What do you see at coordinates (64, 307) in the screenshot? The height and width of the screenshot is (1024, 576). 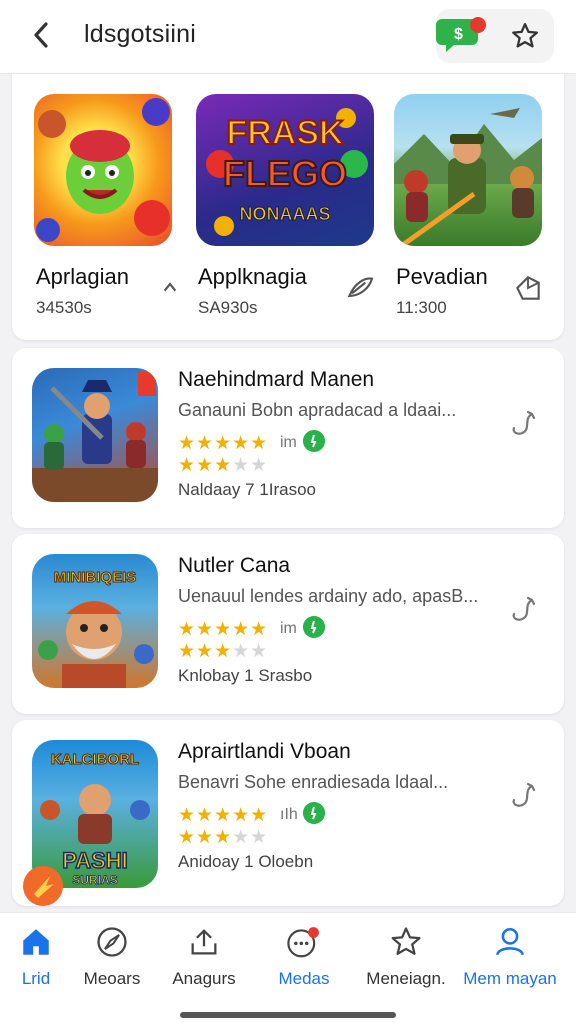 I see `featured-stat: 34530s` at bounding box center [64, 307].